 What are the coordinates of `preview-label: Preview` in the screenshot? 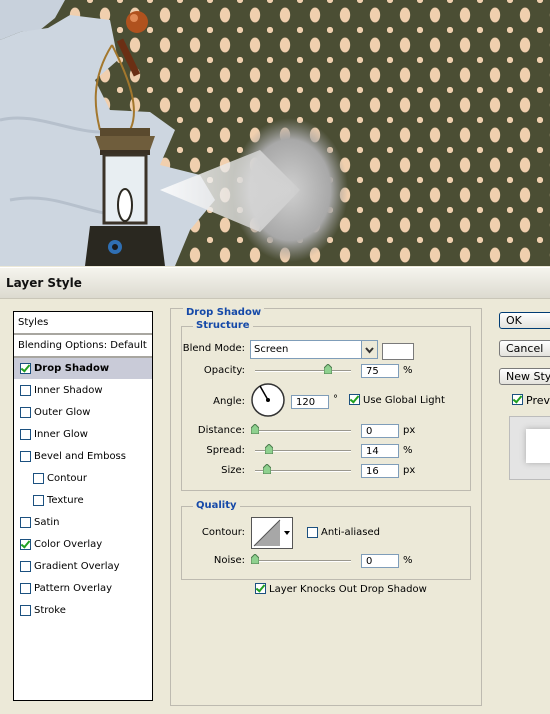 It's located at (538, 400).